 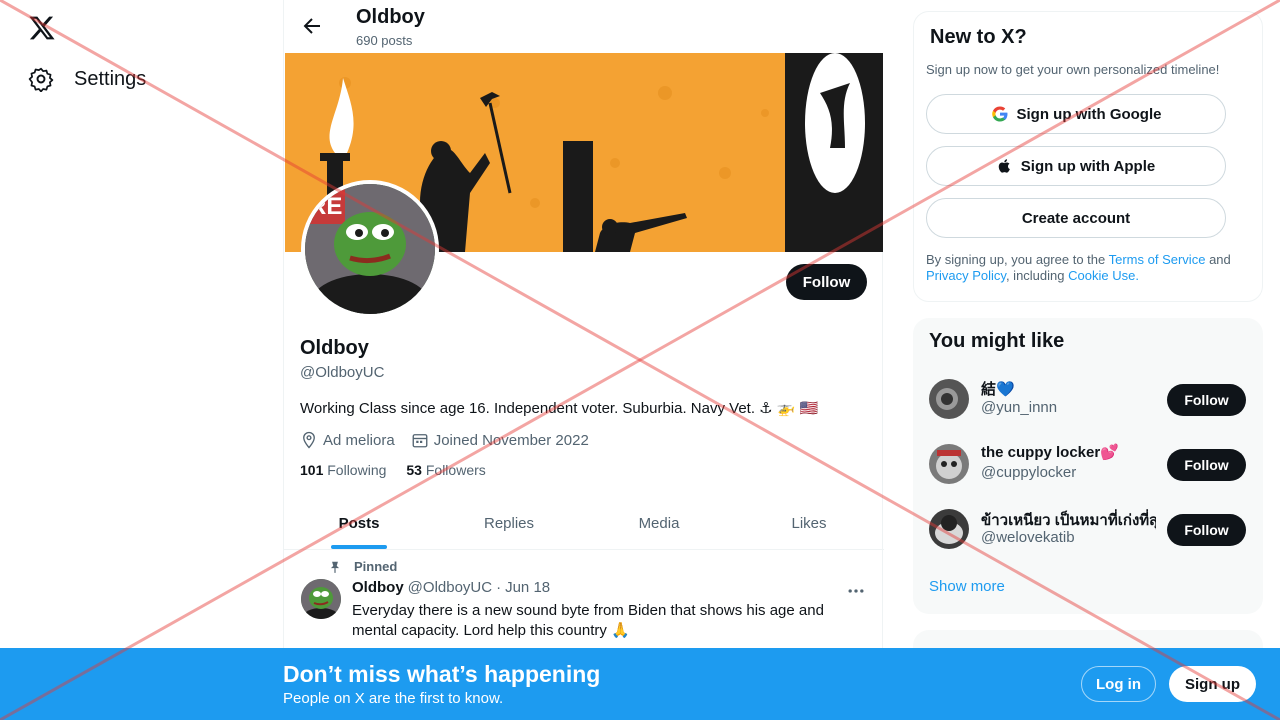 I want to click on follow-button: Follow, so click(x=826, y=282).